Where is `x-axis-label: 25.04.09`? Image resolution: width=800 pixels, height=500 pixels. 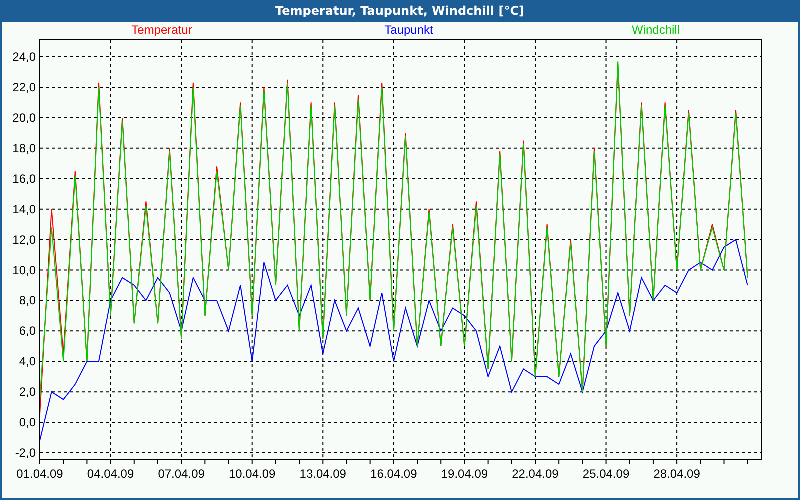 x-axis-label: 25.04.09 is located at coordinates (606, 474).